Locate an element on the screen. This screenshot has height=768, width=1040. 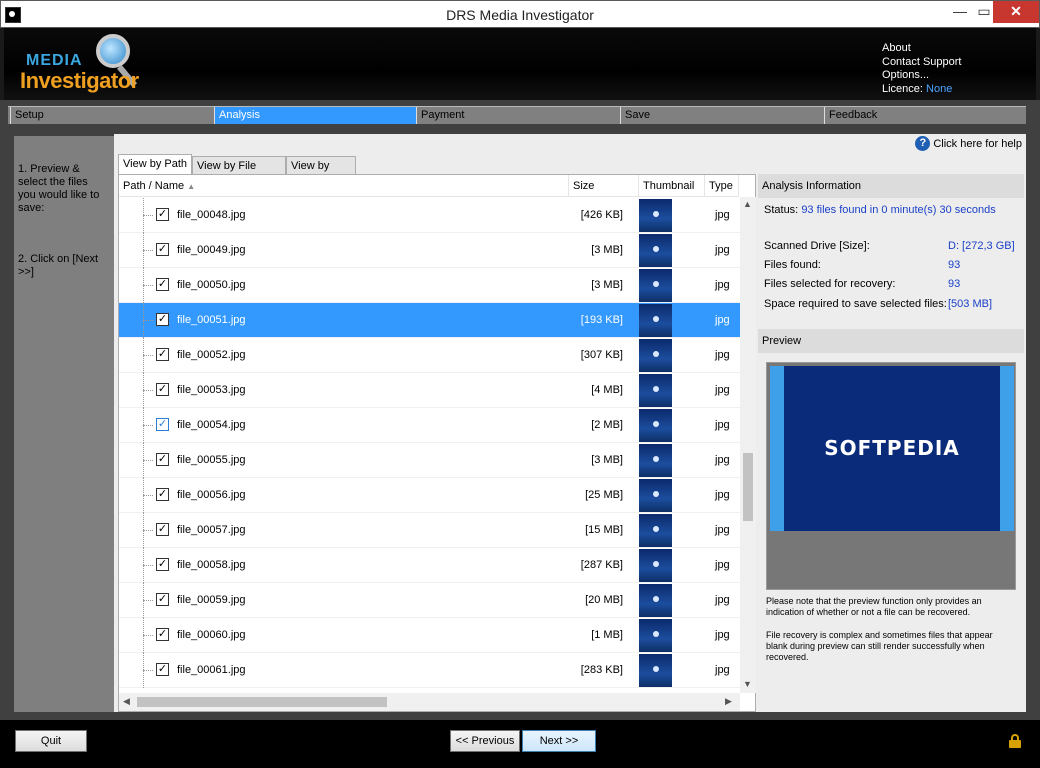
preview-frame: SOFTPEDIA is located at coordinates (892, 448).